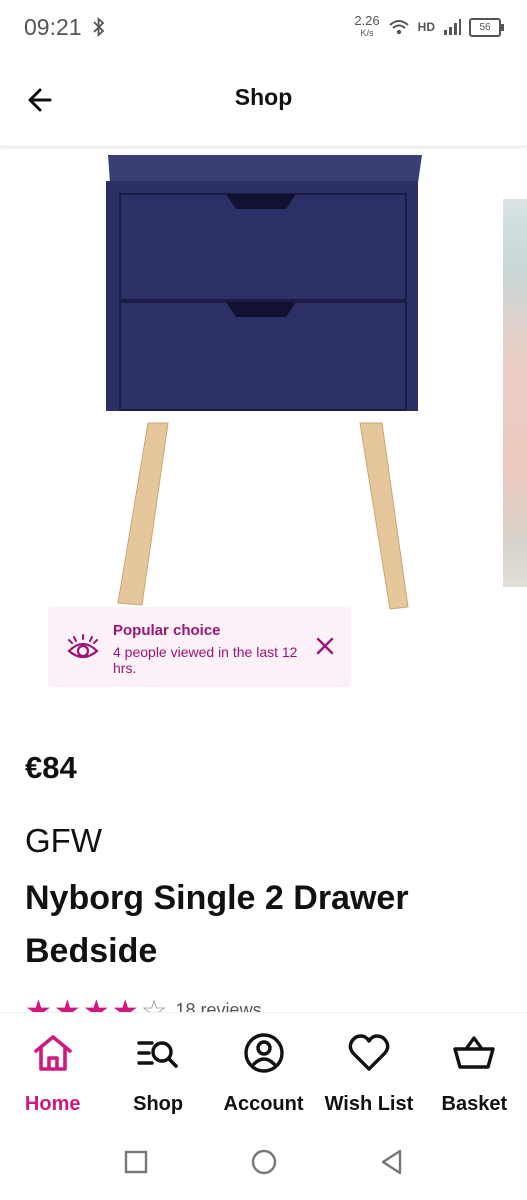  I want to click on network-speed-value: 2.26, so click(367, 20).